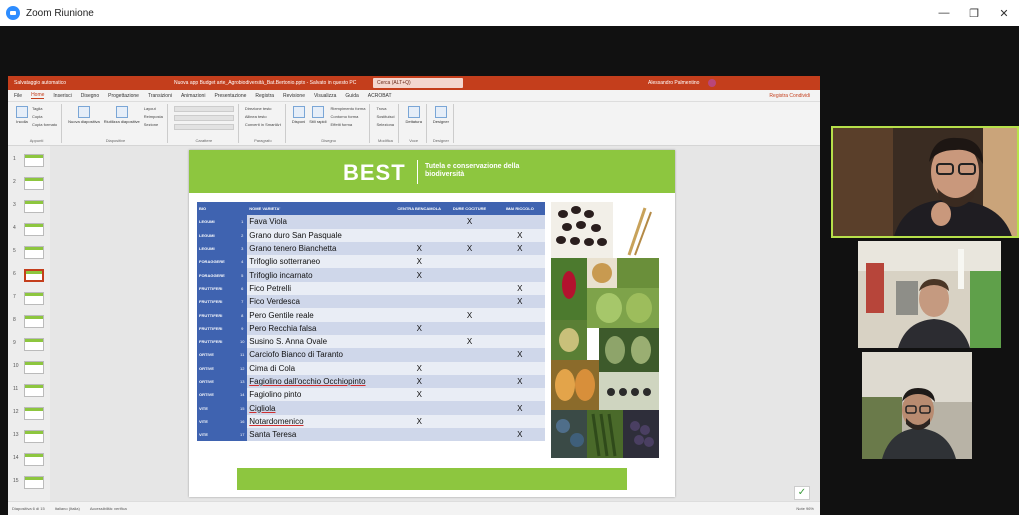 This screenshot has height=515, width=1019. Describe the element at coordinates (44, 116) in the screenshot. I see `ribbon-command: Copia` at that location.